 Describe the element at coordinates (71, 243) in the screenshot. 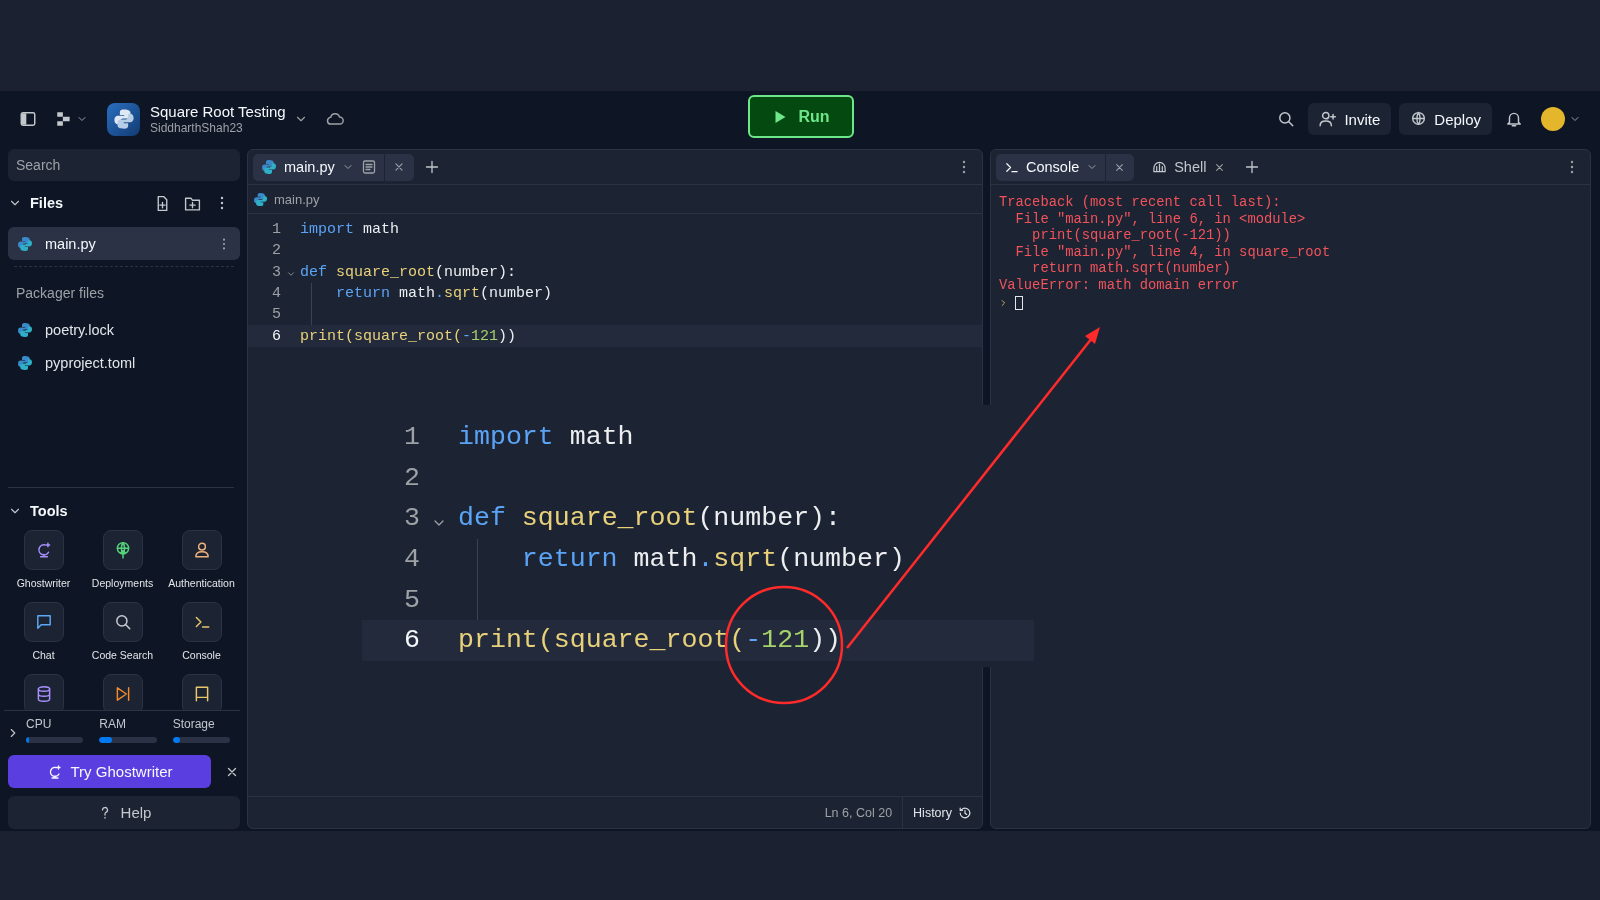

I see `file-name: main.py` at that location.